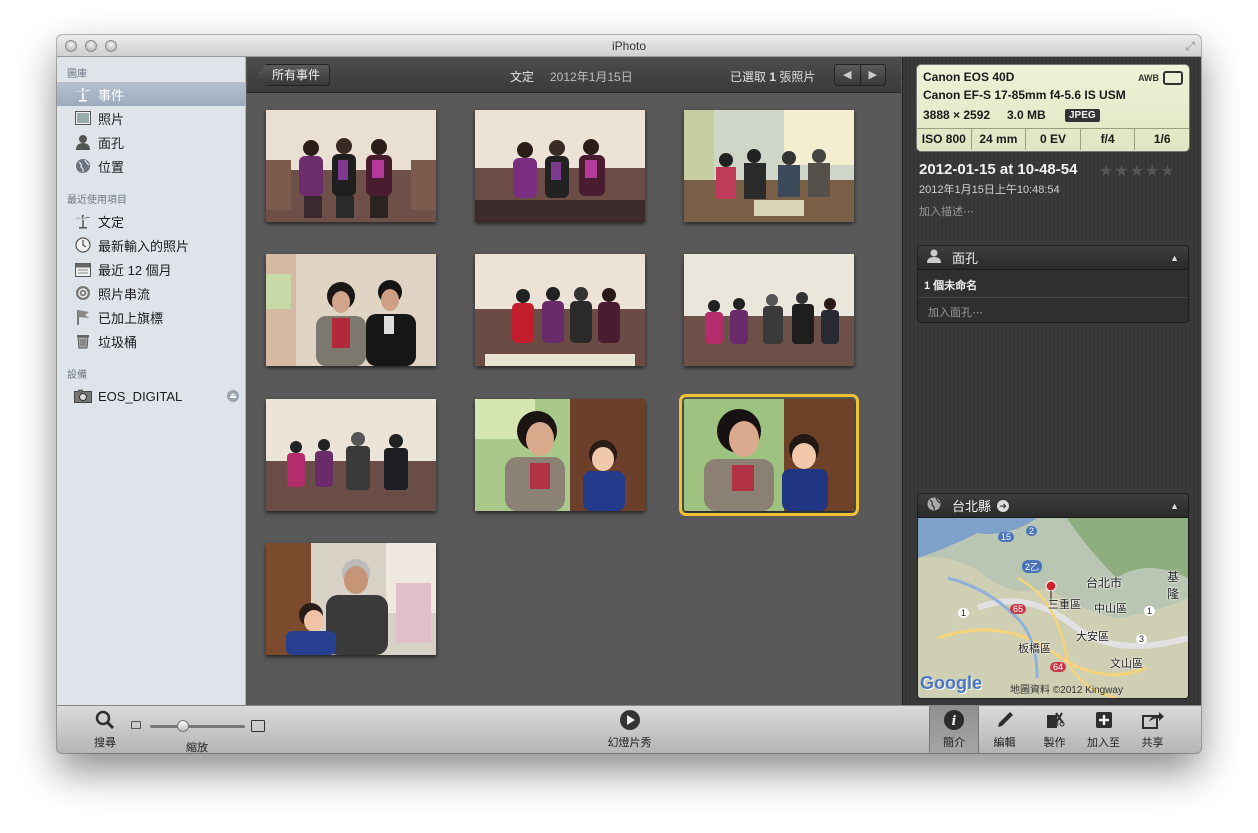  Describe the element at coordinates (83, 245) in the screenshot. I see `clock-icon` at that location.